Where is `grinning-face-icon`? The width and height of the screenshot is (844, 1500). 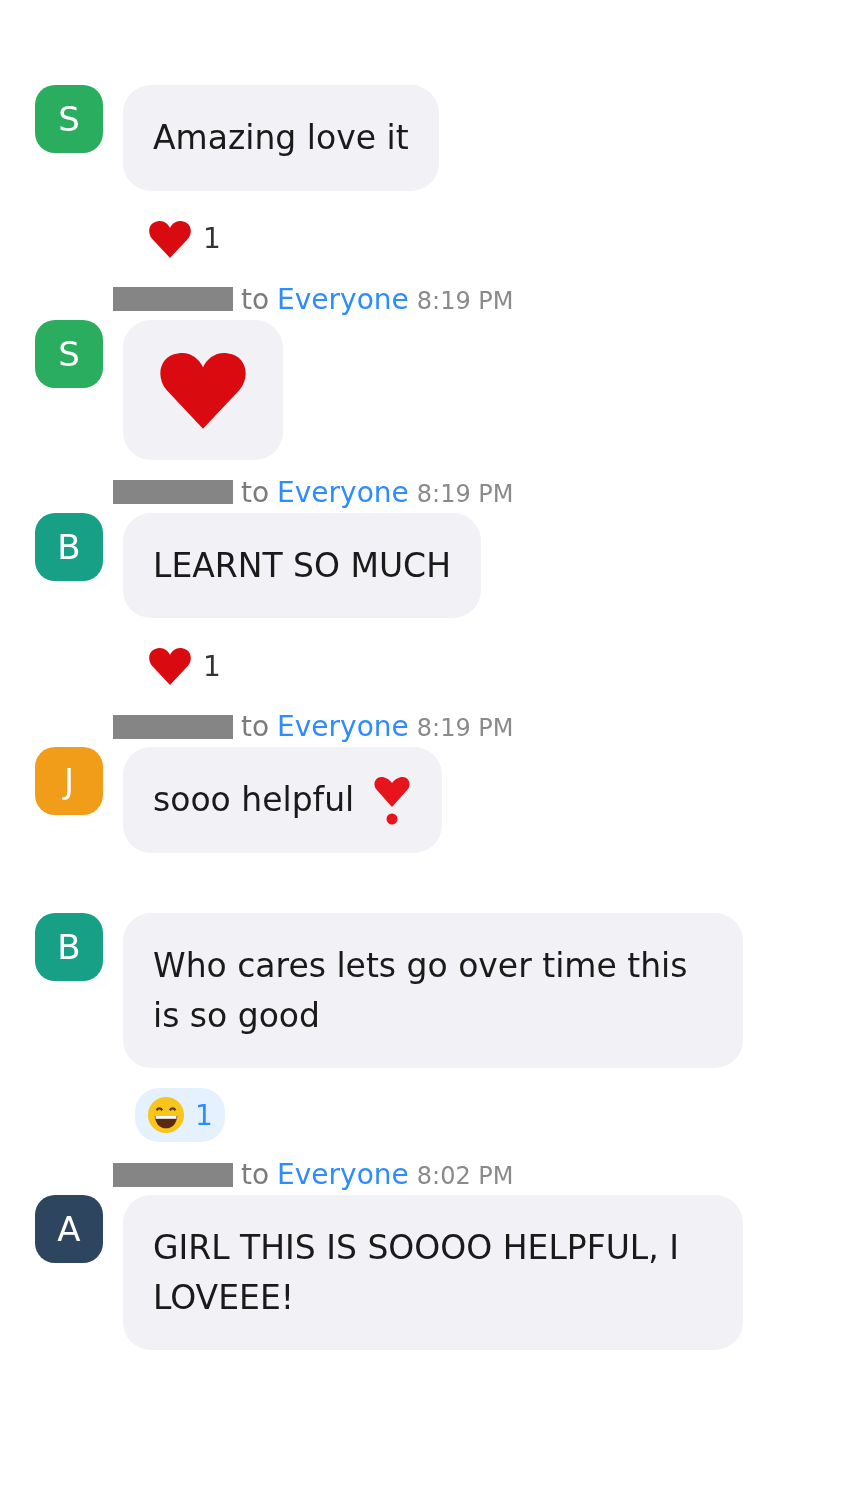
grinning-face-icon is located at coordinates (166, 1115).